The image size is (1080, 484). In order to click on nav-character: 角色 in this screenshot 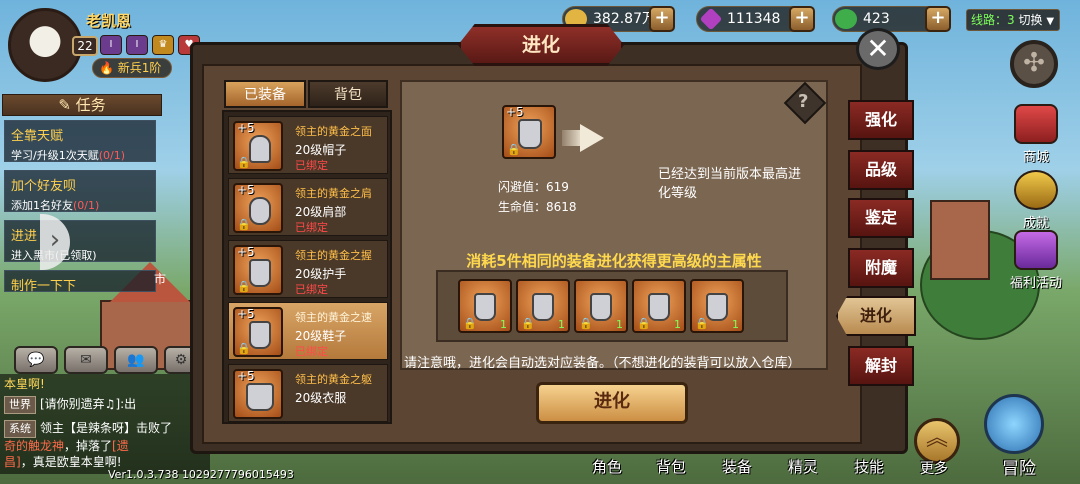, I will do `click(607, 466)`.